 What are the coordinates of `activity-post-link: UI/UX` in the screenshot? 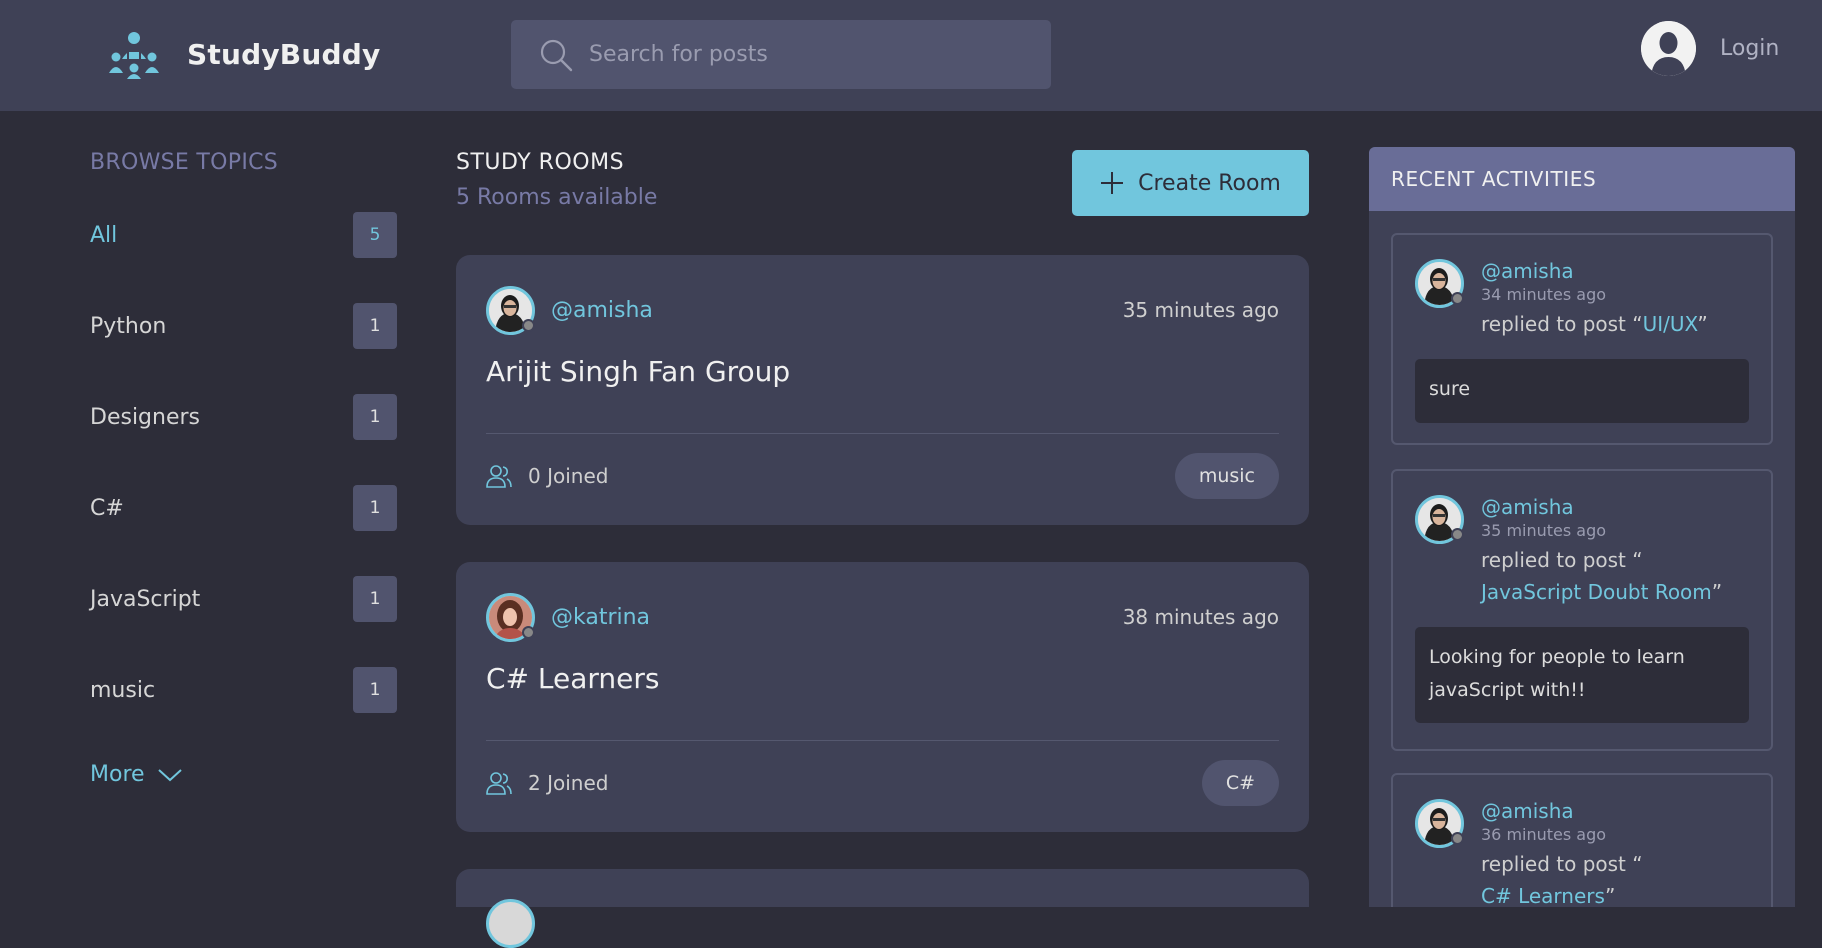 It's located at (1670, 324).